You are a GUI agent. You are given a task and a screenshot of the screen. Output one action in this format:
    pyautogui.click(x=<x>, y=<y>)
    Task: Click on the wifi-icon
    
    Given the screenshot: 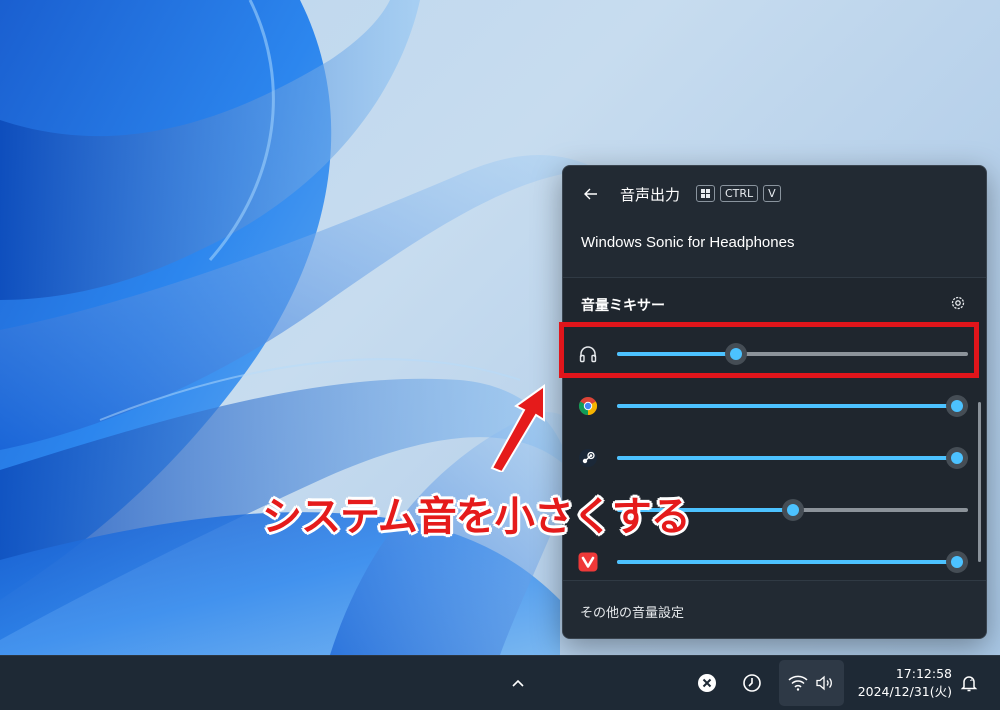 What is the action you would take?
    pyautogui.click(x=798, y=683)
    